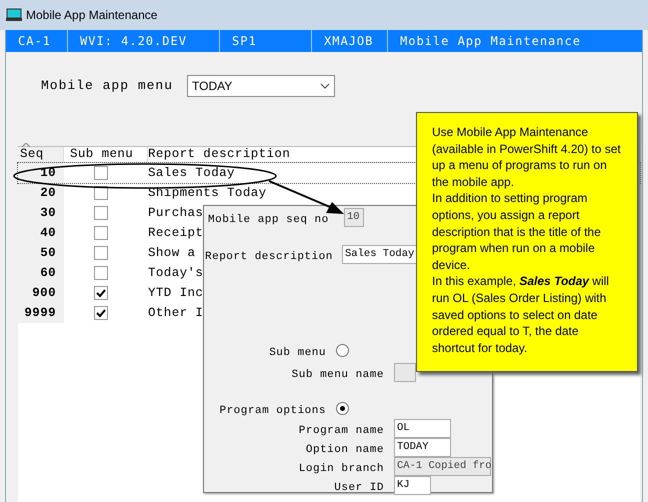 This screenshot has width=648, height=502. What do you see at coordinates (48, 213) in the screenshot?
I see `table-cell-text: 30` at bounding box center [48, 213].